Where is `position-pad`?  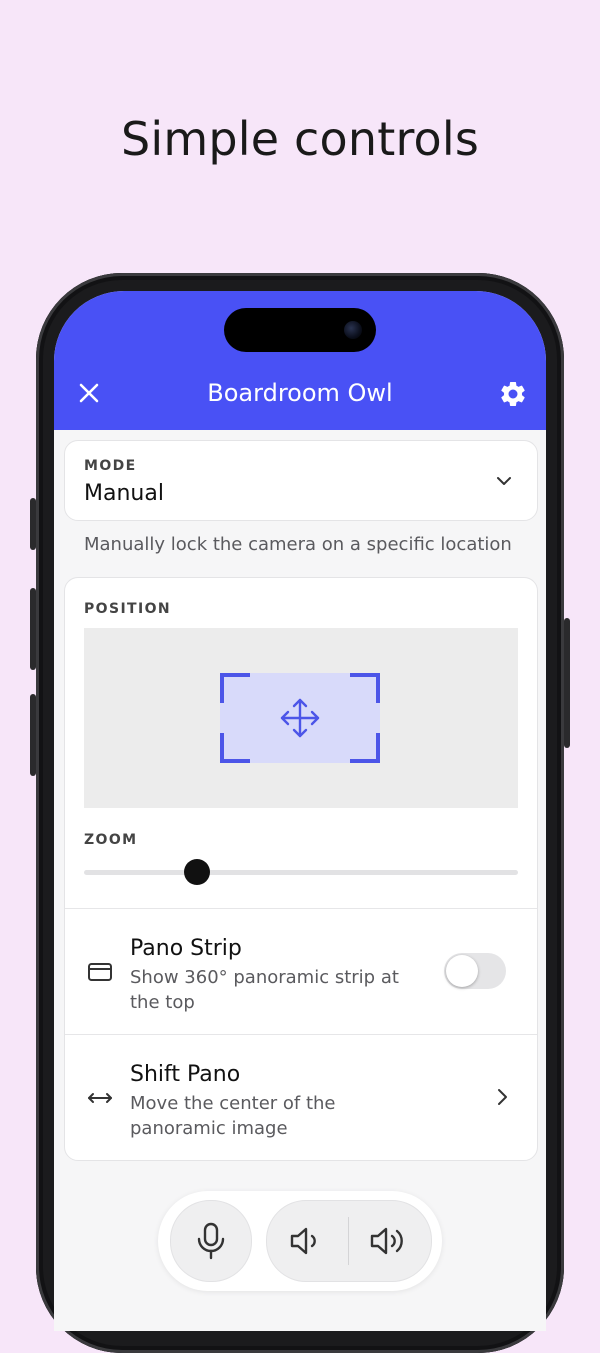 position-pad is located at coordinates (301, 718).